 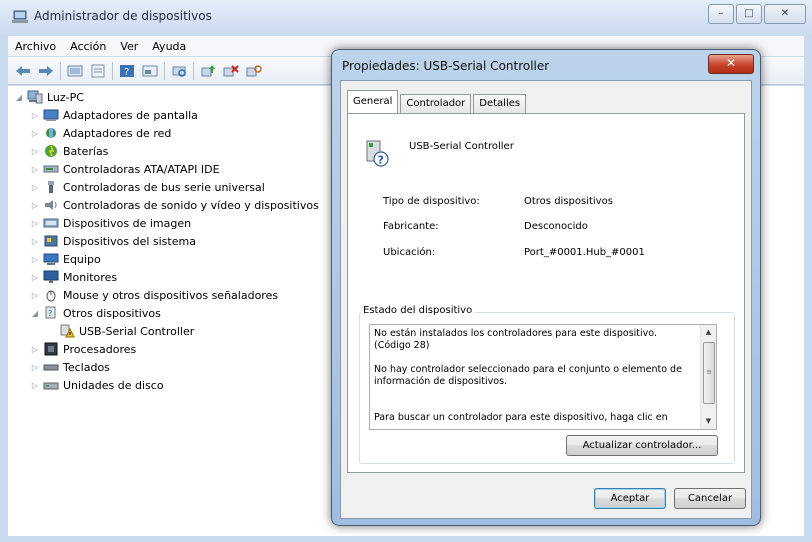 I want to click on manufacturer-value: Desconocido, so click(x=556, y=226).